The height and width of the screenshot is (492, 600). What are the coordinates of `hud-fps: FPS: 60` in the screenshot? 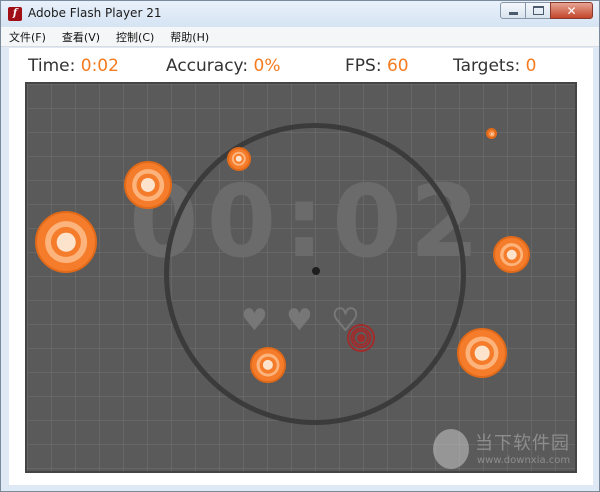 It's located at (377, 66).